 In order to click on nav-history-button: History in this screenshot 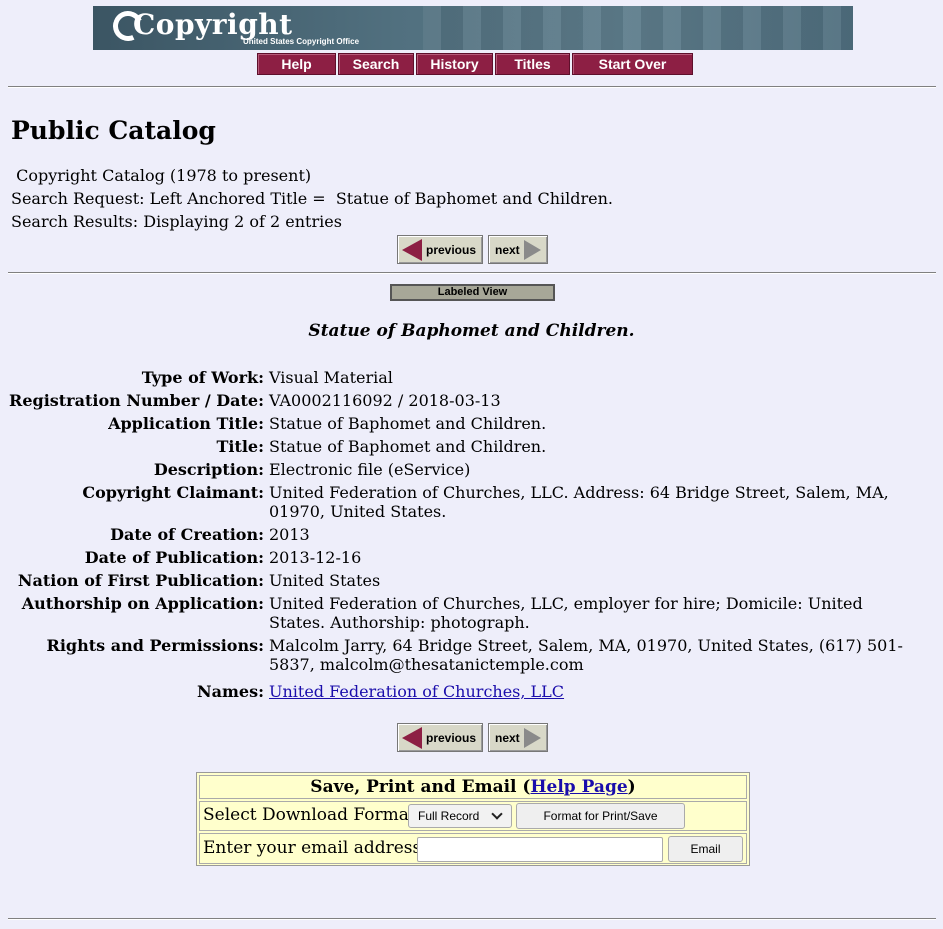, I will do `click(454, 64)`.